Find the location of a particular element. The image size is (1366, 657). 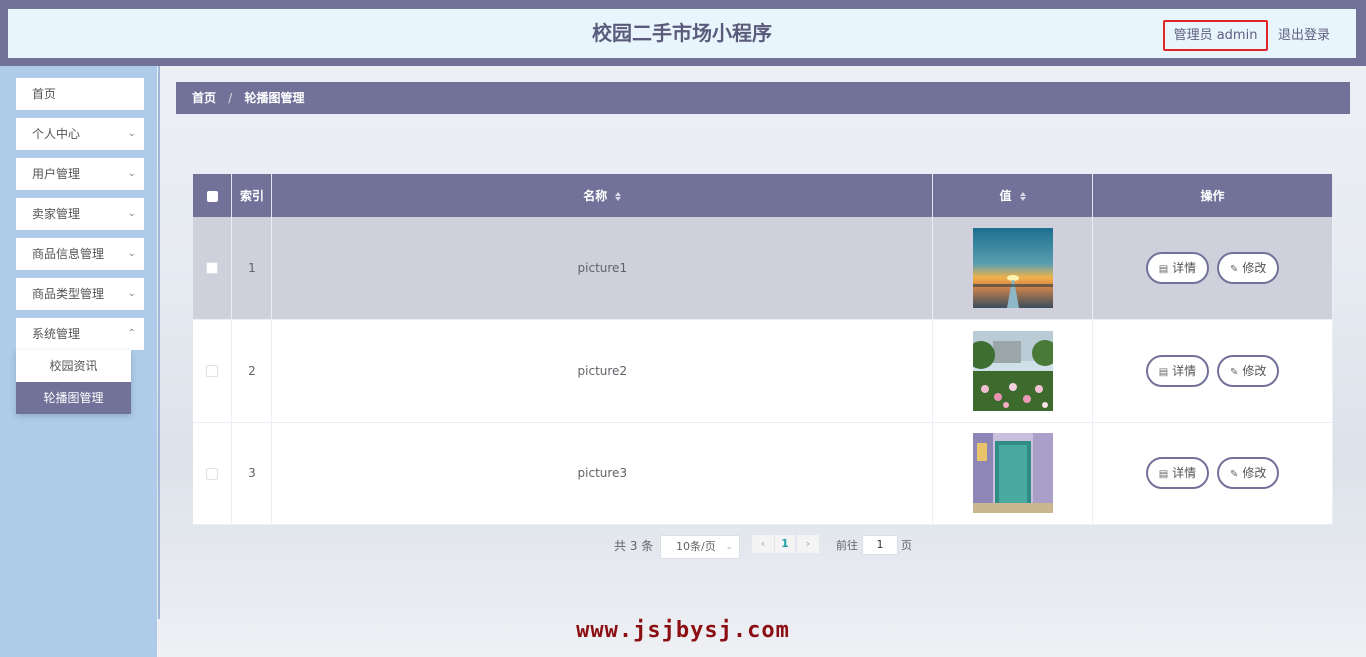

sidebar-item-label: 商品类型管理 is located at coordinates (68, 294).